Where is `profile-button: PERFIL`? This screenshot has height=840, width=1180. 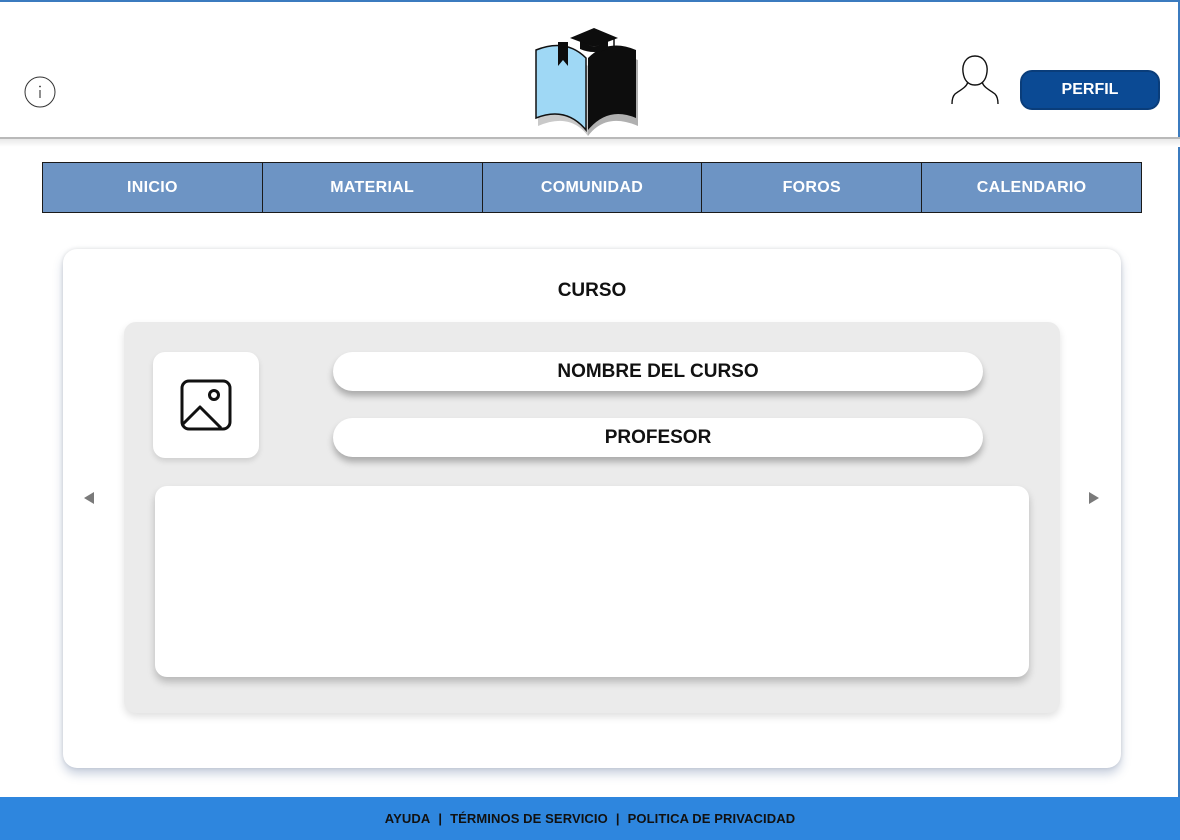 profile-button: PERFIL is located at coordinates (1090, 90).